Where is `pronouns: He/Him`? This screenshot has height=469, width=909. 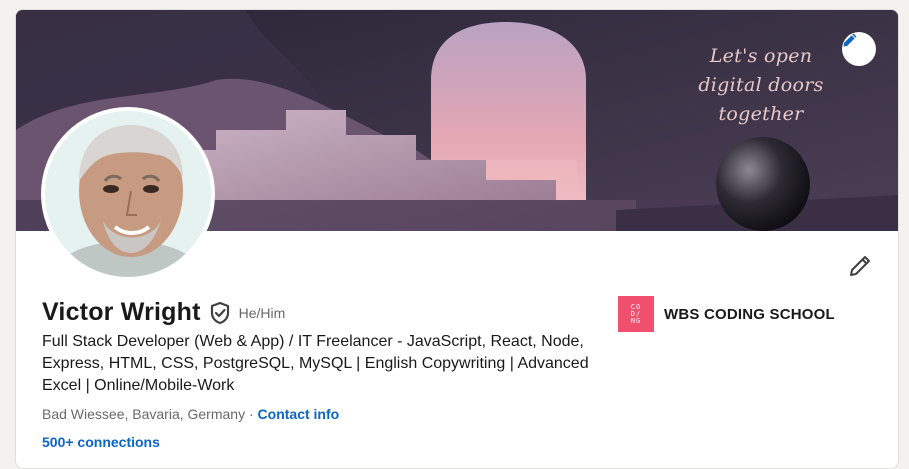 pronouns: He/Him is located at coordinates (262, 312).